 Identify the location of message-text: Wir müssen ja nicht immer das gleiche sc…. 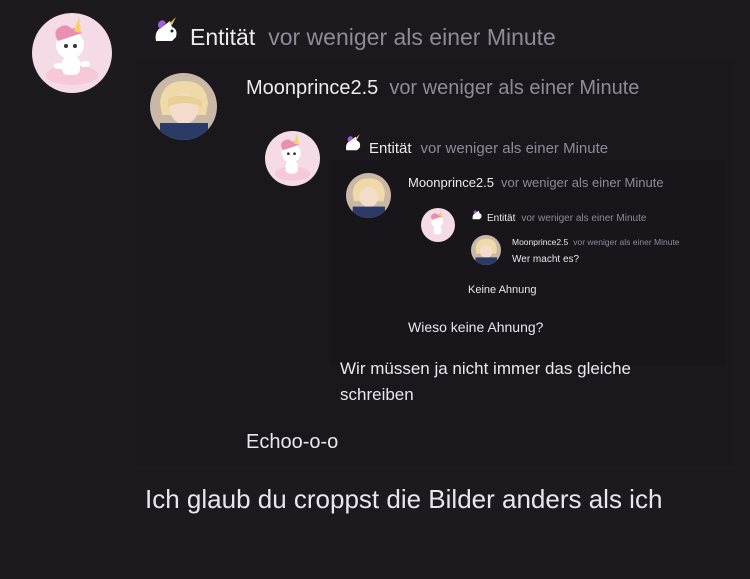
(485, 381).